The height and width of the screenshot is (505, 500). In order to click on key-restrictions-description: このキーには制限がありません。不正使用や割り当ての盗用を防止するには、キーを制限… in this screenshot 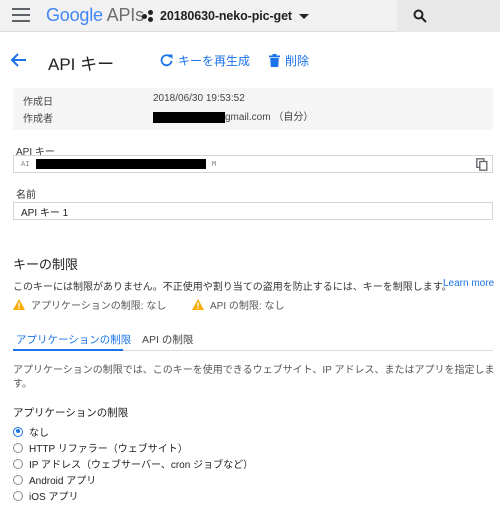, I will do `click(232, 287)`.